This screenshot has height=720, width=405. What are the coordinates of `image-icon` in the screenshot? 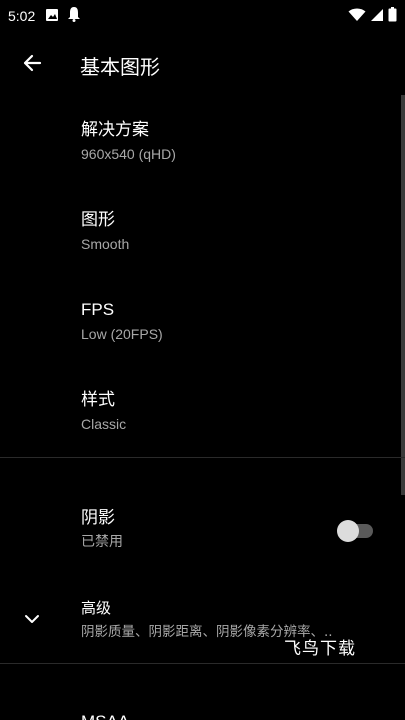 It's located at (52, 16).